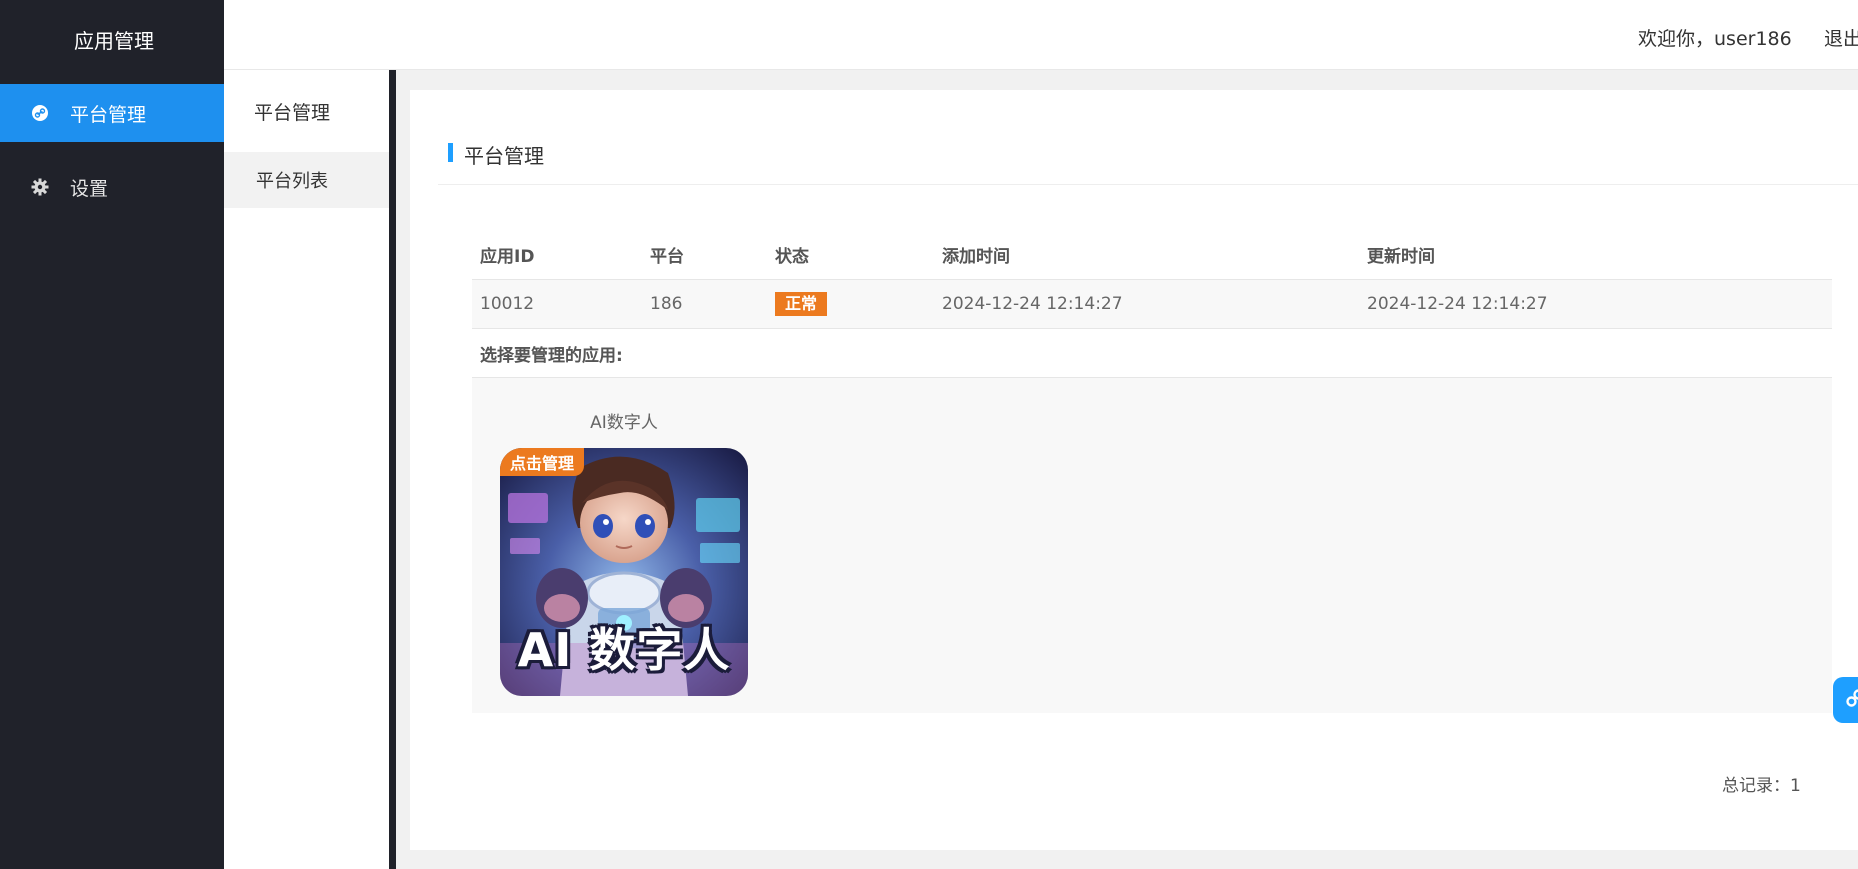 The height and width of the screenshot is (869, 1858). Describe the element at coordinates (112, 434) in the screenshot. I see `main-sidebar: 应用管理 平台管理 设置` at that location.